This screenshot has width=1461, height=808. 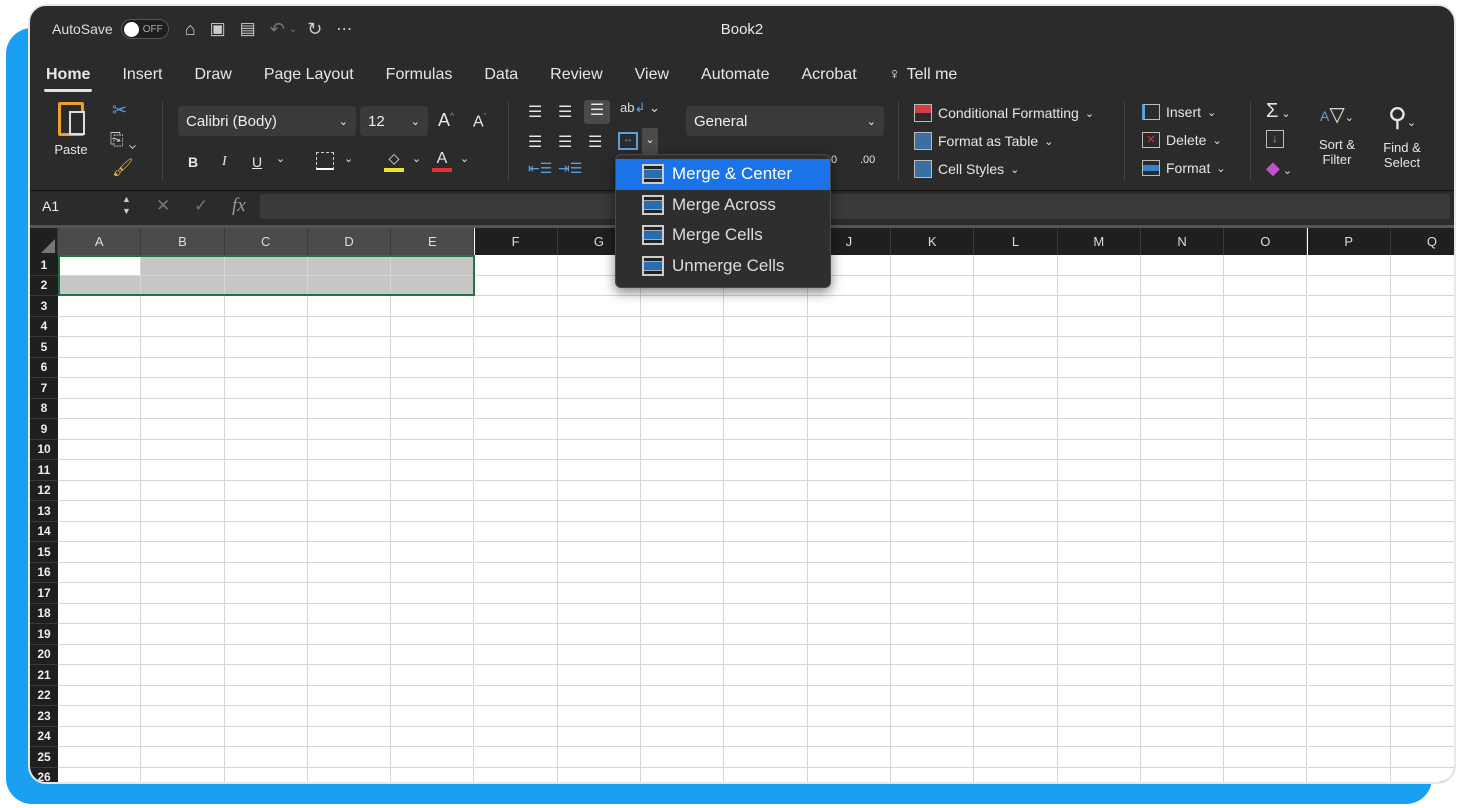 I want to click on cell-N22, so click(x=1182, y=695).